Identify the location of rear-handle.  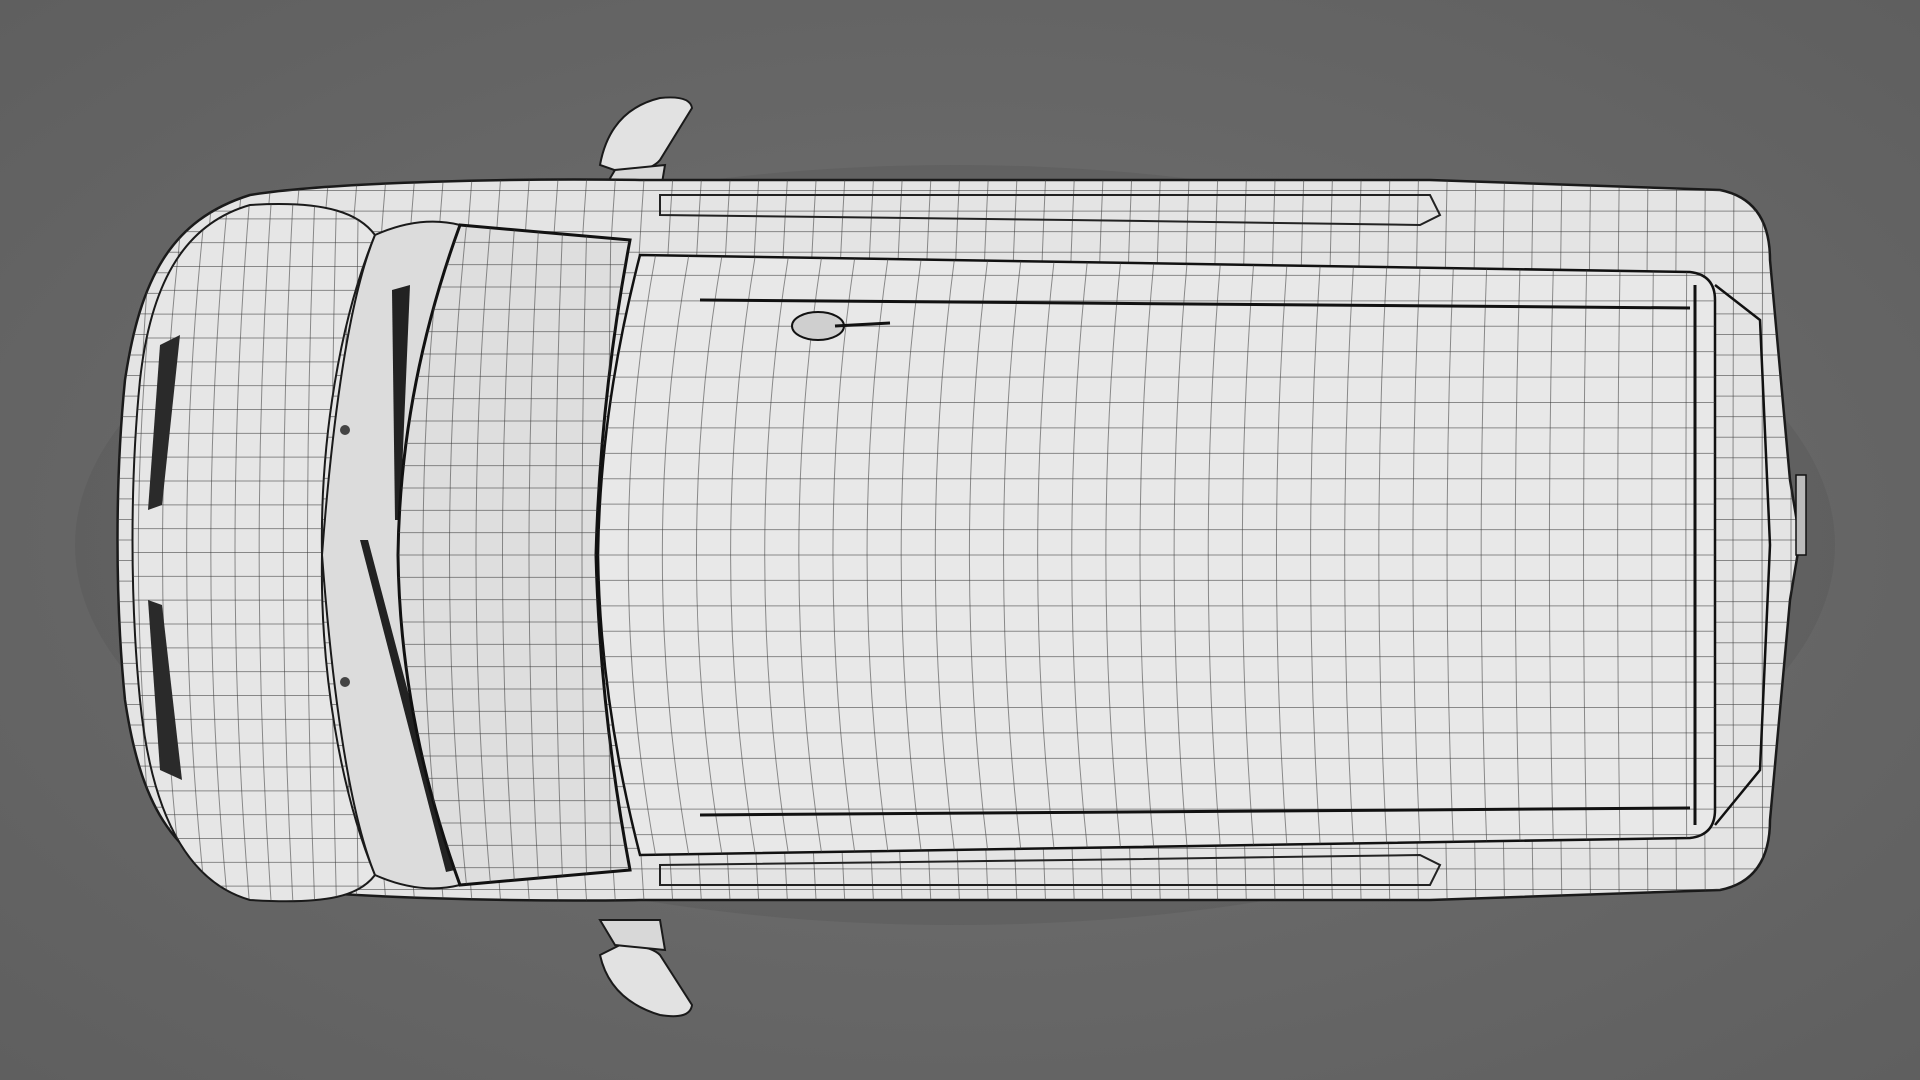
(1801, 515).